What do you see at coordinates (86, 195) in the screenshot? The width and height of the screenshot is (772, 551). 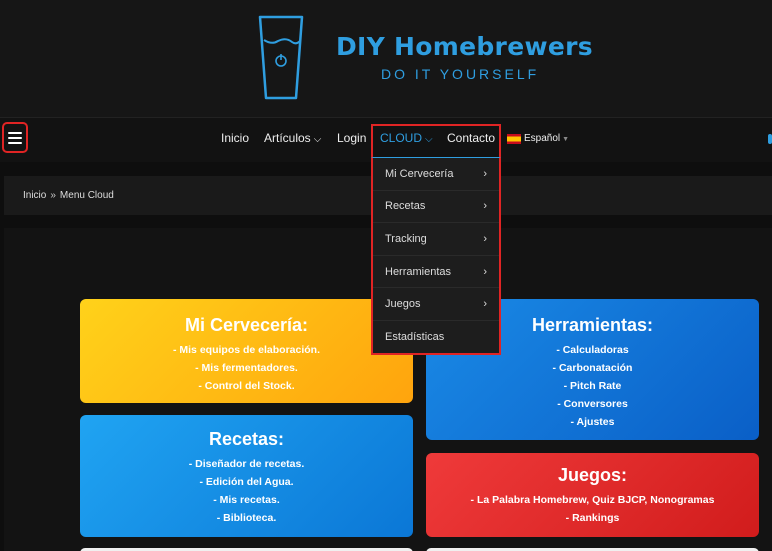 I see `breadcrumb-current: Menu Cloud` at bounding box center [86, 195].